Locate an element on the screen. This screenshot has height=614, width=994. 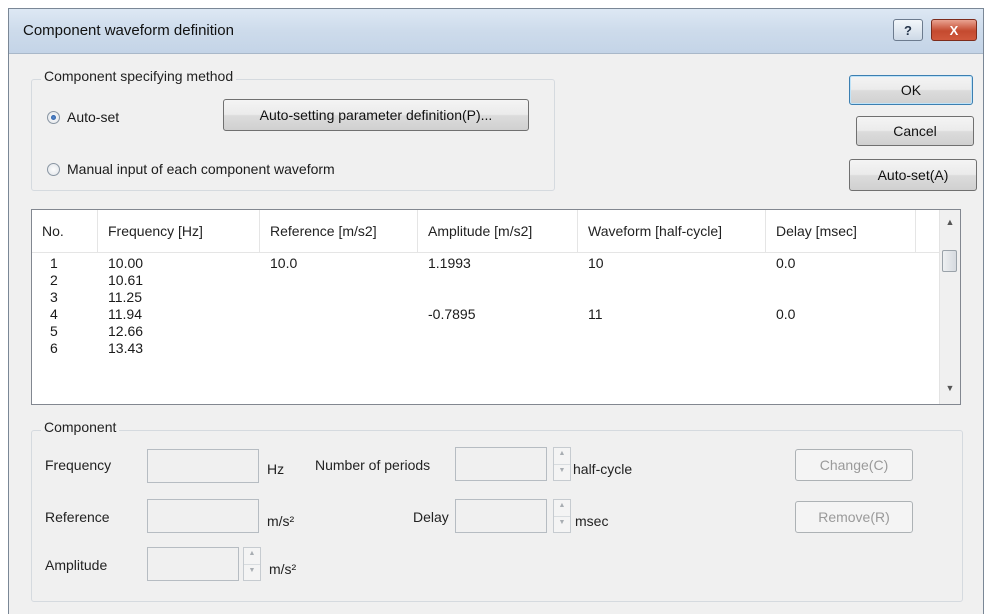
cell-waveform: 10 is located at coordinates (596, 263).